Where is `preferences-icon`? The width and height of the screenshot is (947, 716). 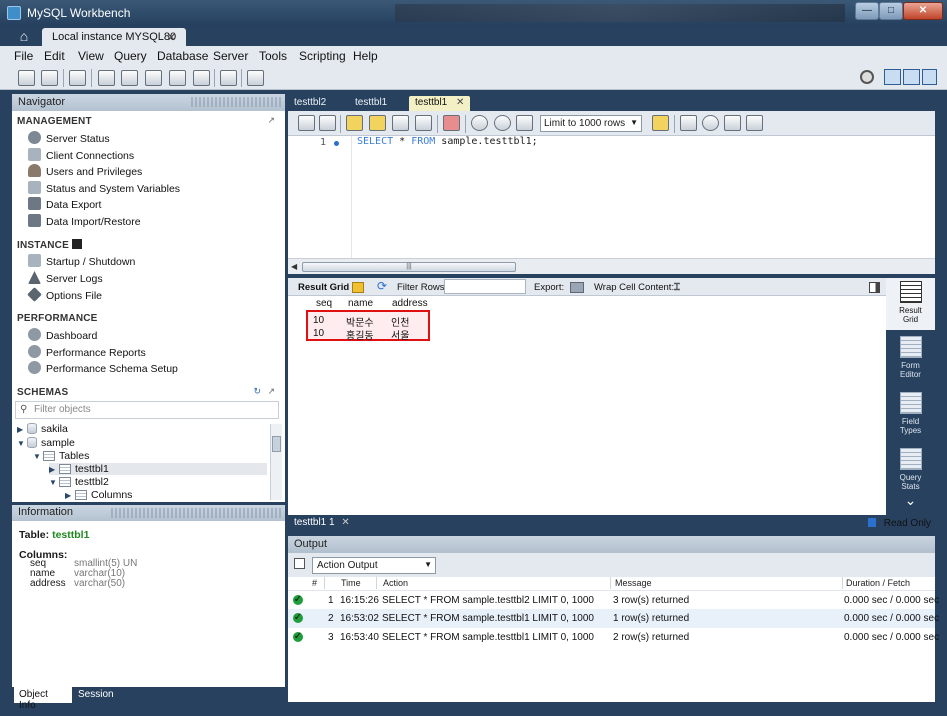
preferences-icon is located at coordinates (867, 77).